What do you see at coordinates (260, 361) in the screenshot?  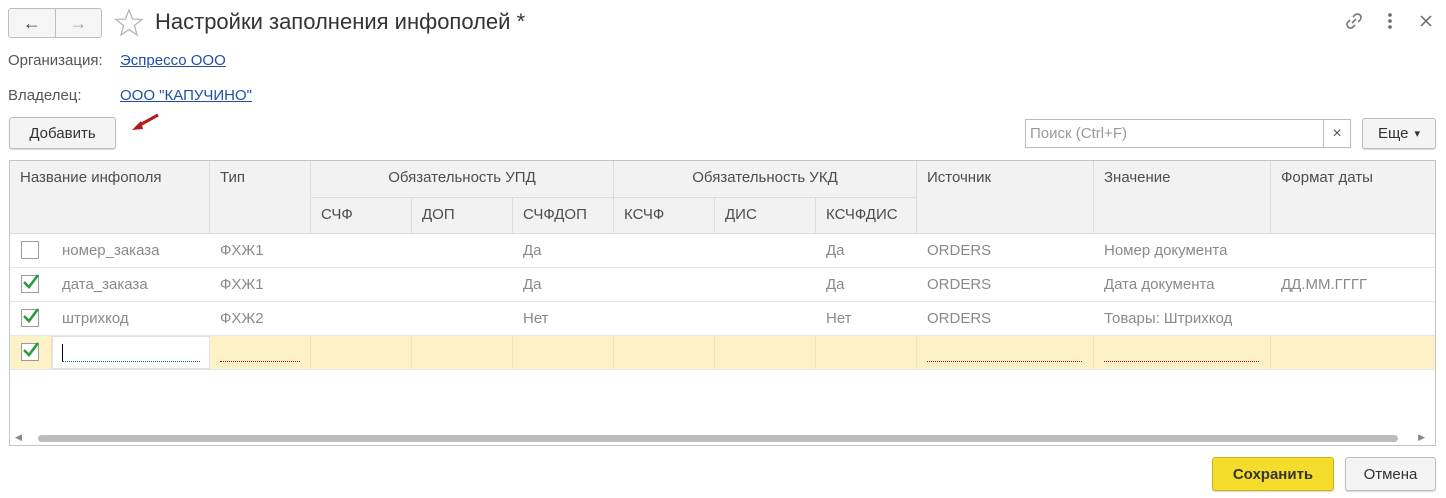 I see `type-required-underline` at bounding box center [260, 361].